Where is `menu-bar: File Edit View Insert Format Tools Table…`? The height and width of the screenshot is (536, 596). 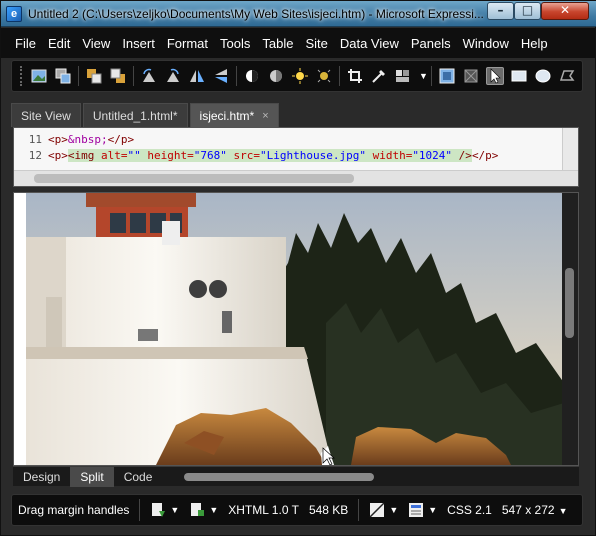 menu-bar: File Edit View Insert Format Tools Table… is located at coordinates (298, 43).